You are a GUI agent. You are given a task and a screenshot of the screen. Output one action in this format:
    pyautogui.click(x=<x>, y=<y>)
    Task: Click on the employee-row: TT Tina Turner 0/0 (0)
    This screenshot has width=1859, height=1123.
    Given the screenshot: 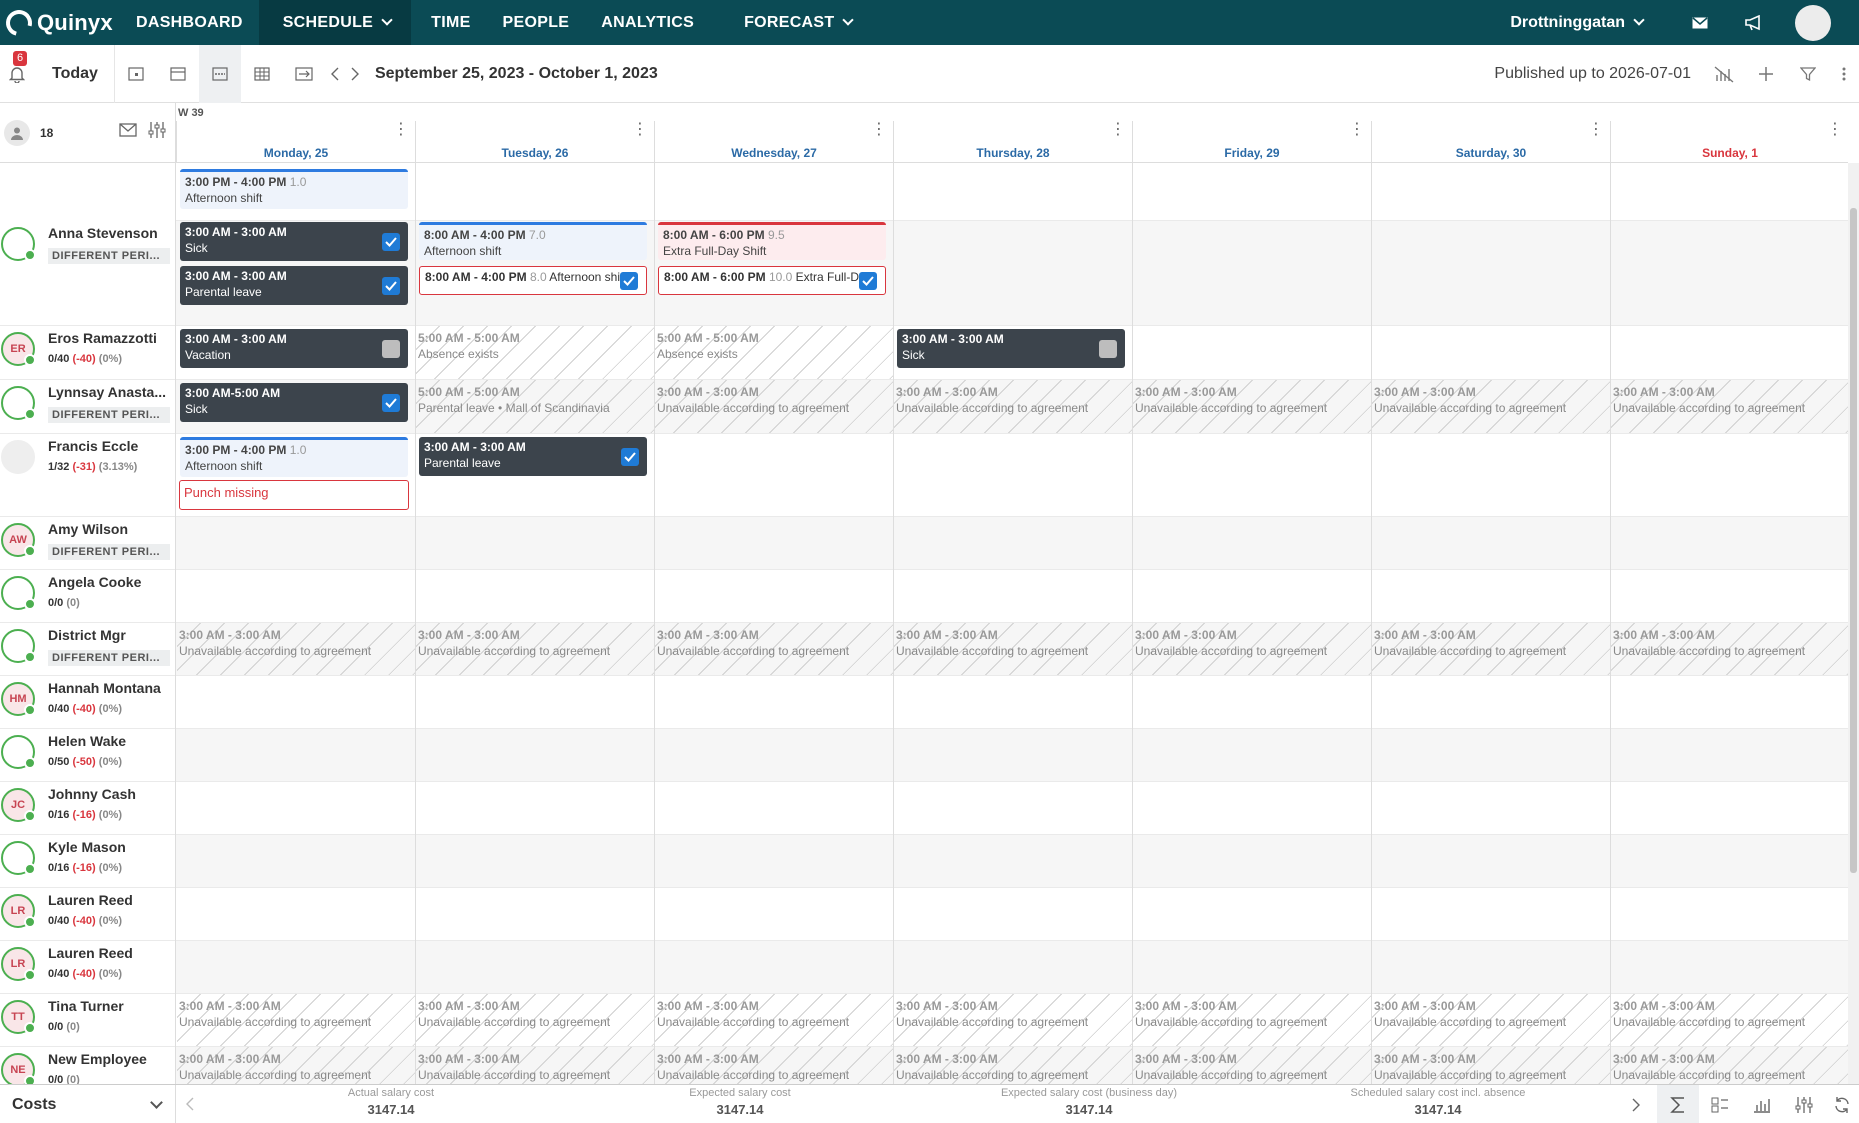 What is the action you would take?
    pyautogui.click(x=87, y=1020)
    